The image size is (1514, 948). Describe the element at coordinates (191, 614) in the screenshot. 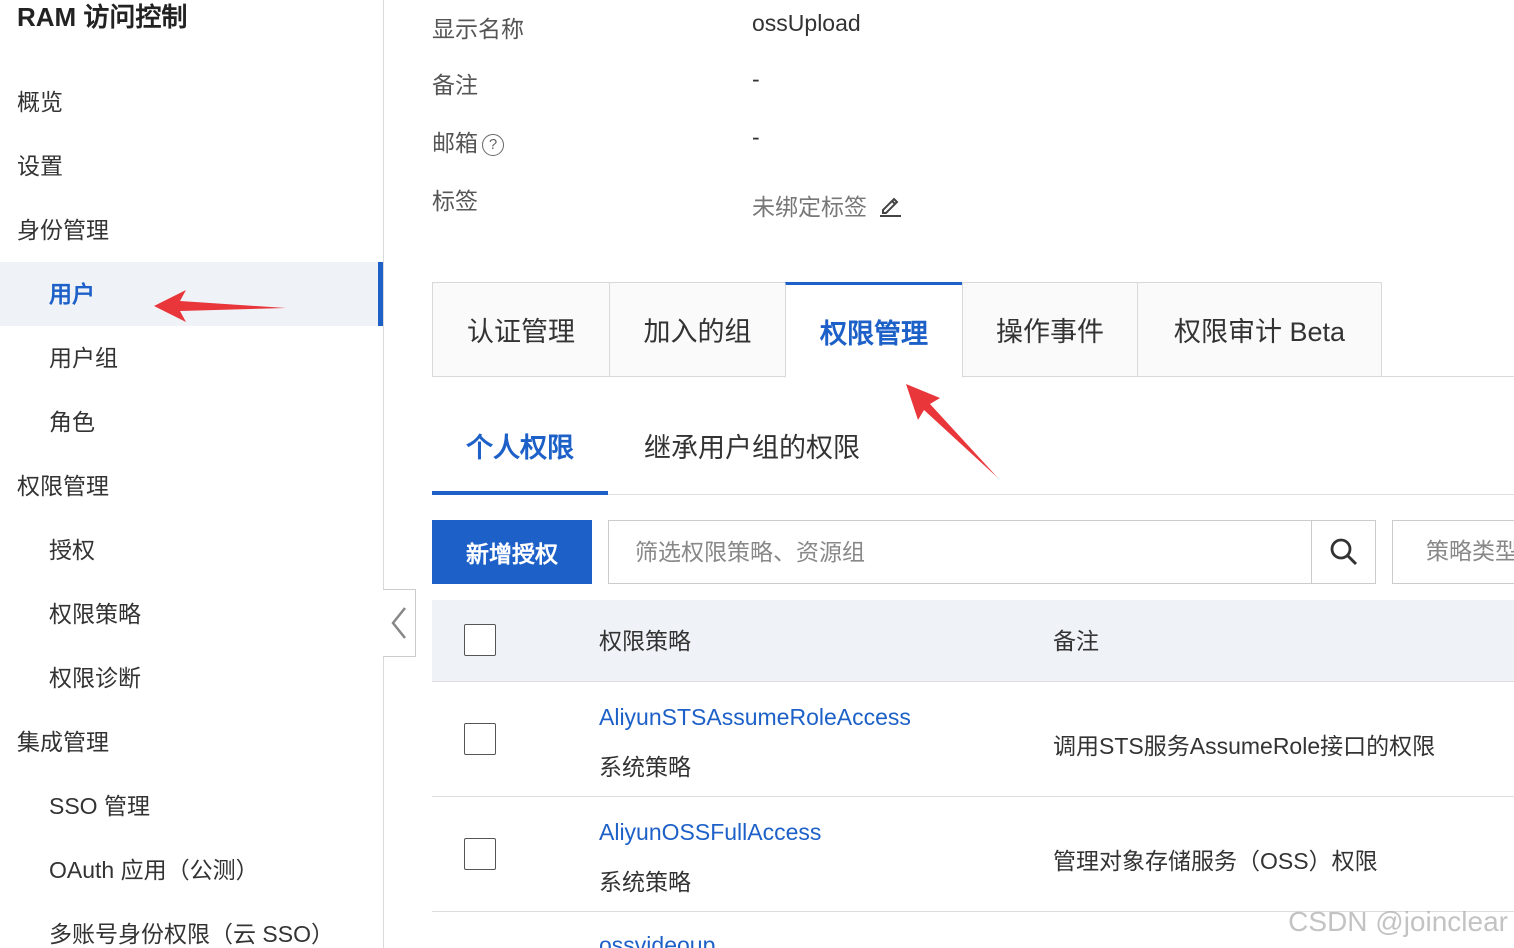

I see `nav-policies: 权限策略` at that location.